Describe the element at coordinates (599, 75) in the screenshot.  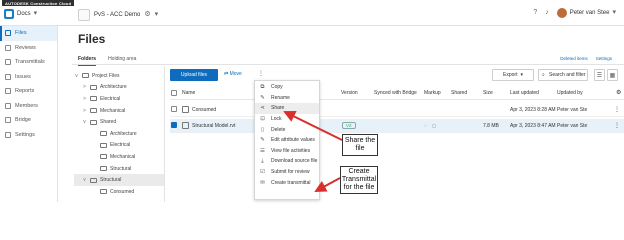
I see `list-view-icon: ☰` at that location.